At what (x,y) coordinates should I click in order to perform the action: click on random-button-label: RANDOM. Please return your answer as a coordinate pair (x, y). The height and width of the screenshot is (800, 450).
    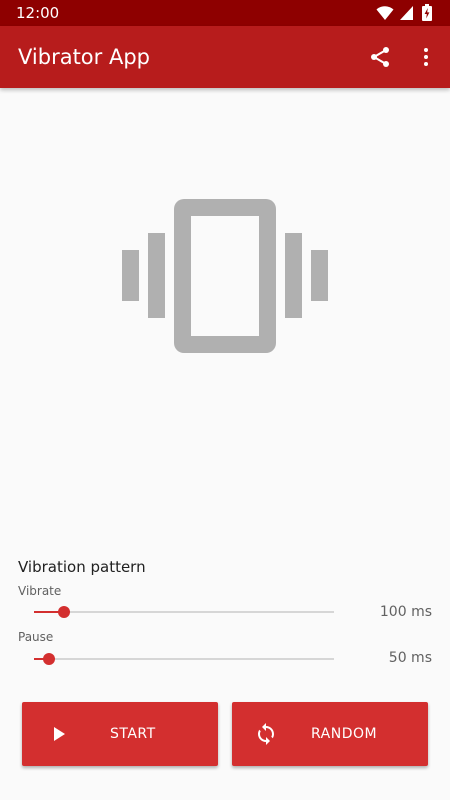
    Looking at the image, I should click on (344, 734).